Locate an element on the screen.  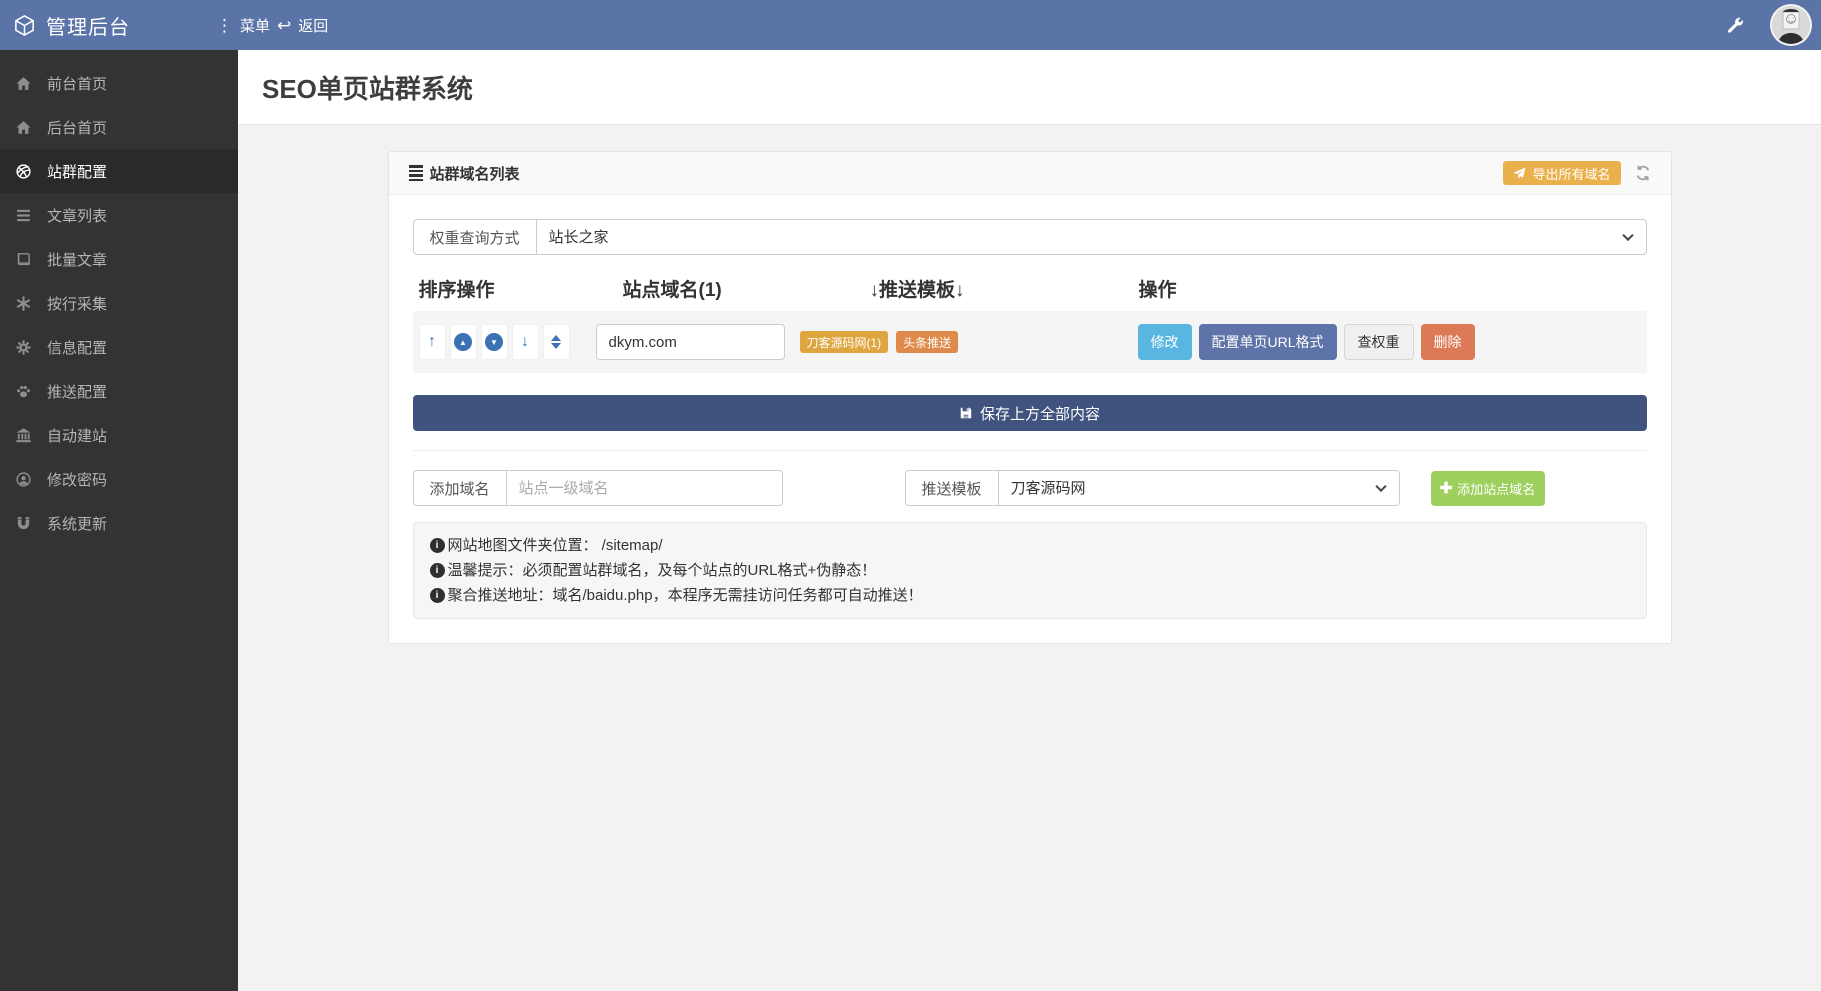
new-domain-input is located at coordinates (644, 488).